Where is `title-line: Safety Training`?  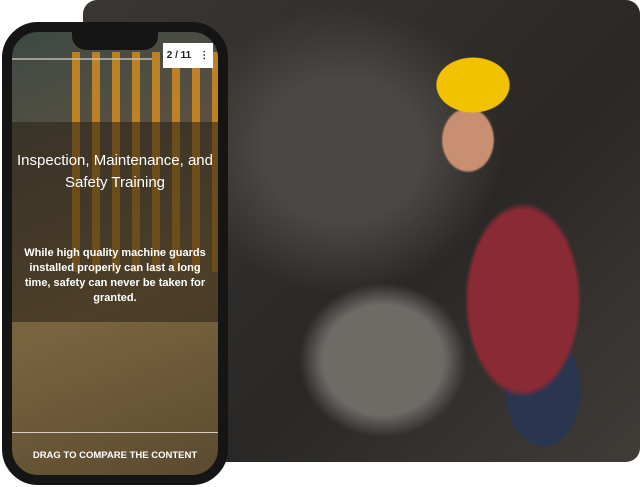 title-line: Safety Training is located at coordinates (115, 182).